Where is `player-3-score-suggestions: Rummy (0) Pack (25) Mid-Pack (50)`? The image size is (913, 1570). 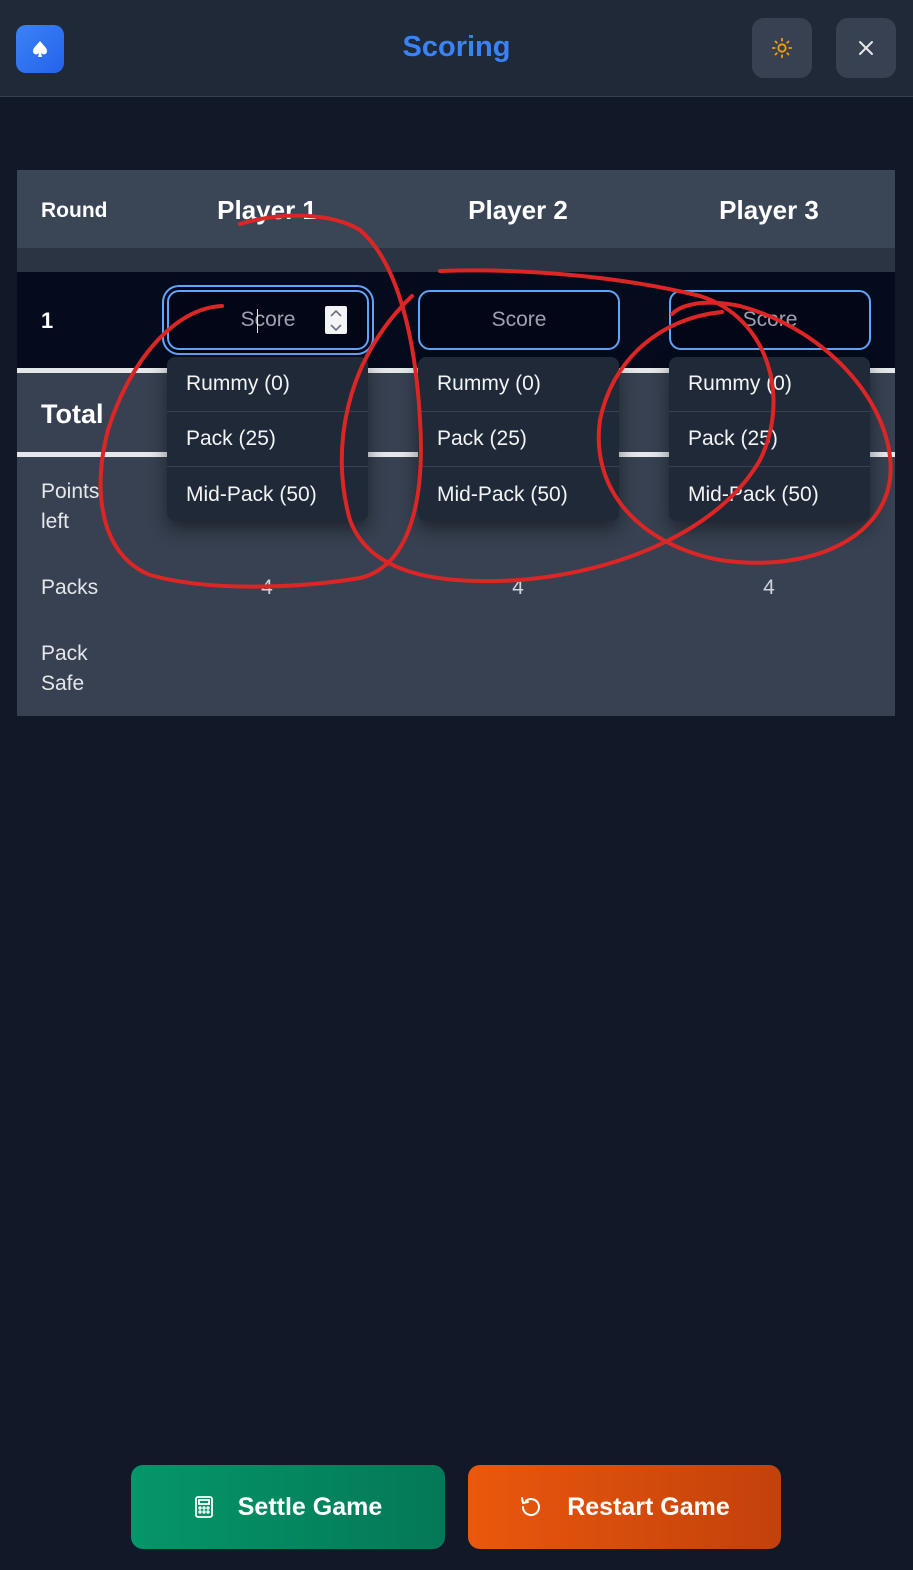
player-3-score-suggestions: Rummy (0) Pack (25) Mid-Pack (50) is located at coordinates (769, 439).